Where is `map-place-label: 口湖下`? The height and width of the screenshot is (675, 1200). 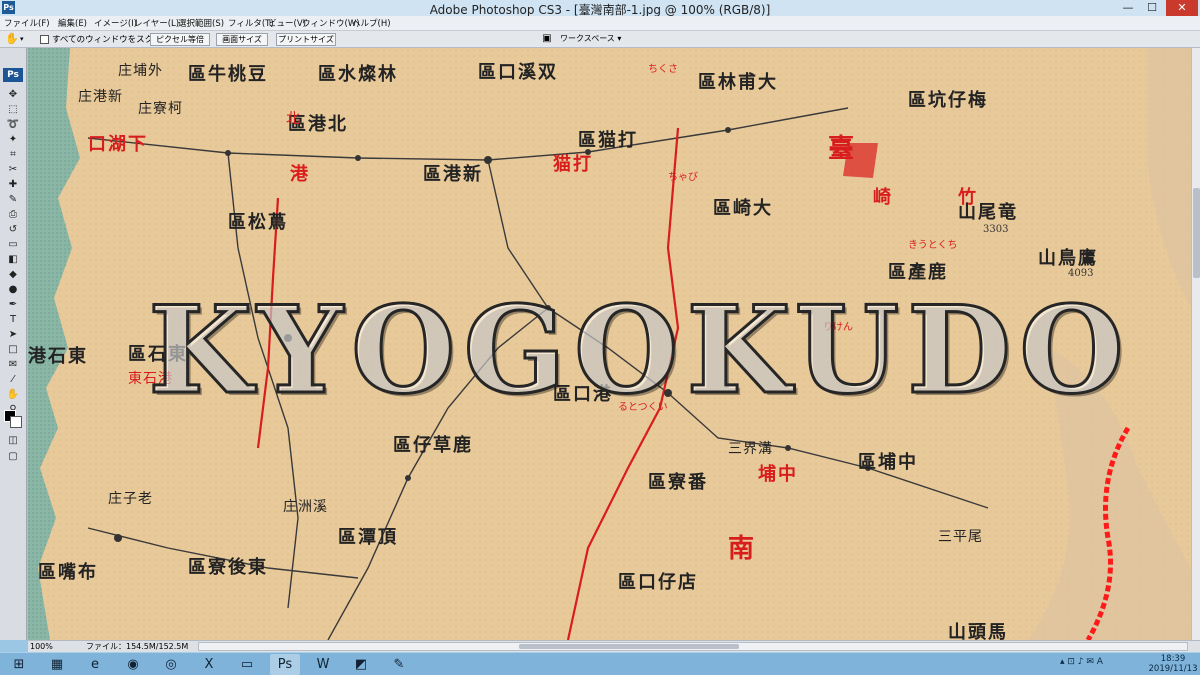 map-place-label: 口湖下 is located at coordinates (118, 144).